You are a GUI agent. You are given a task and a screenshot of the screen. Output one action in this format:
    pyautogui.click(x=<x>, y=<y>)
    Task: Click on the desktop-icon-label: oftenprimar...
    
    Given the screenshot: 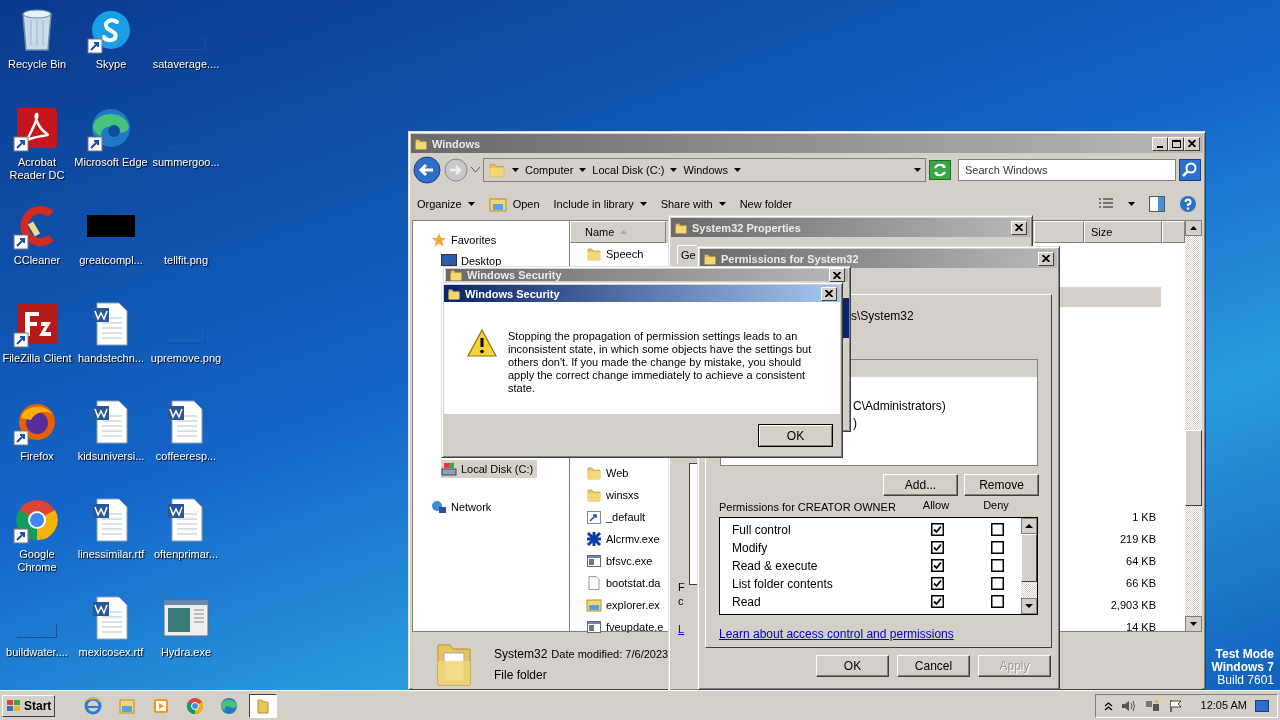 What is the action you would take?
    pyautogui.click(x=186, y=554)
    